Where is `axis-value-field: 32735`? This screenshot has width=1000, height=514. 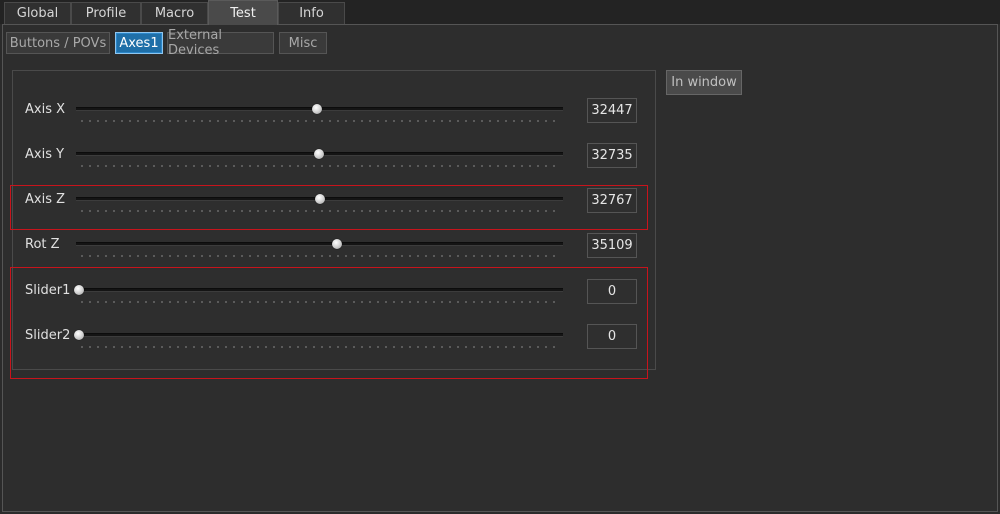 axis-value-field: 32735 is located at coordinates (612, 155).